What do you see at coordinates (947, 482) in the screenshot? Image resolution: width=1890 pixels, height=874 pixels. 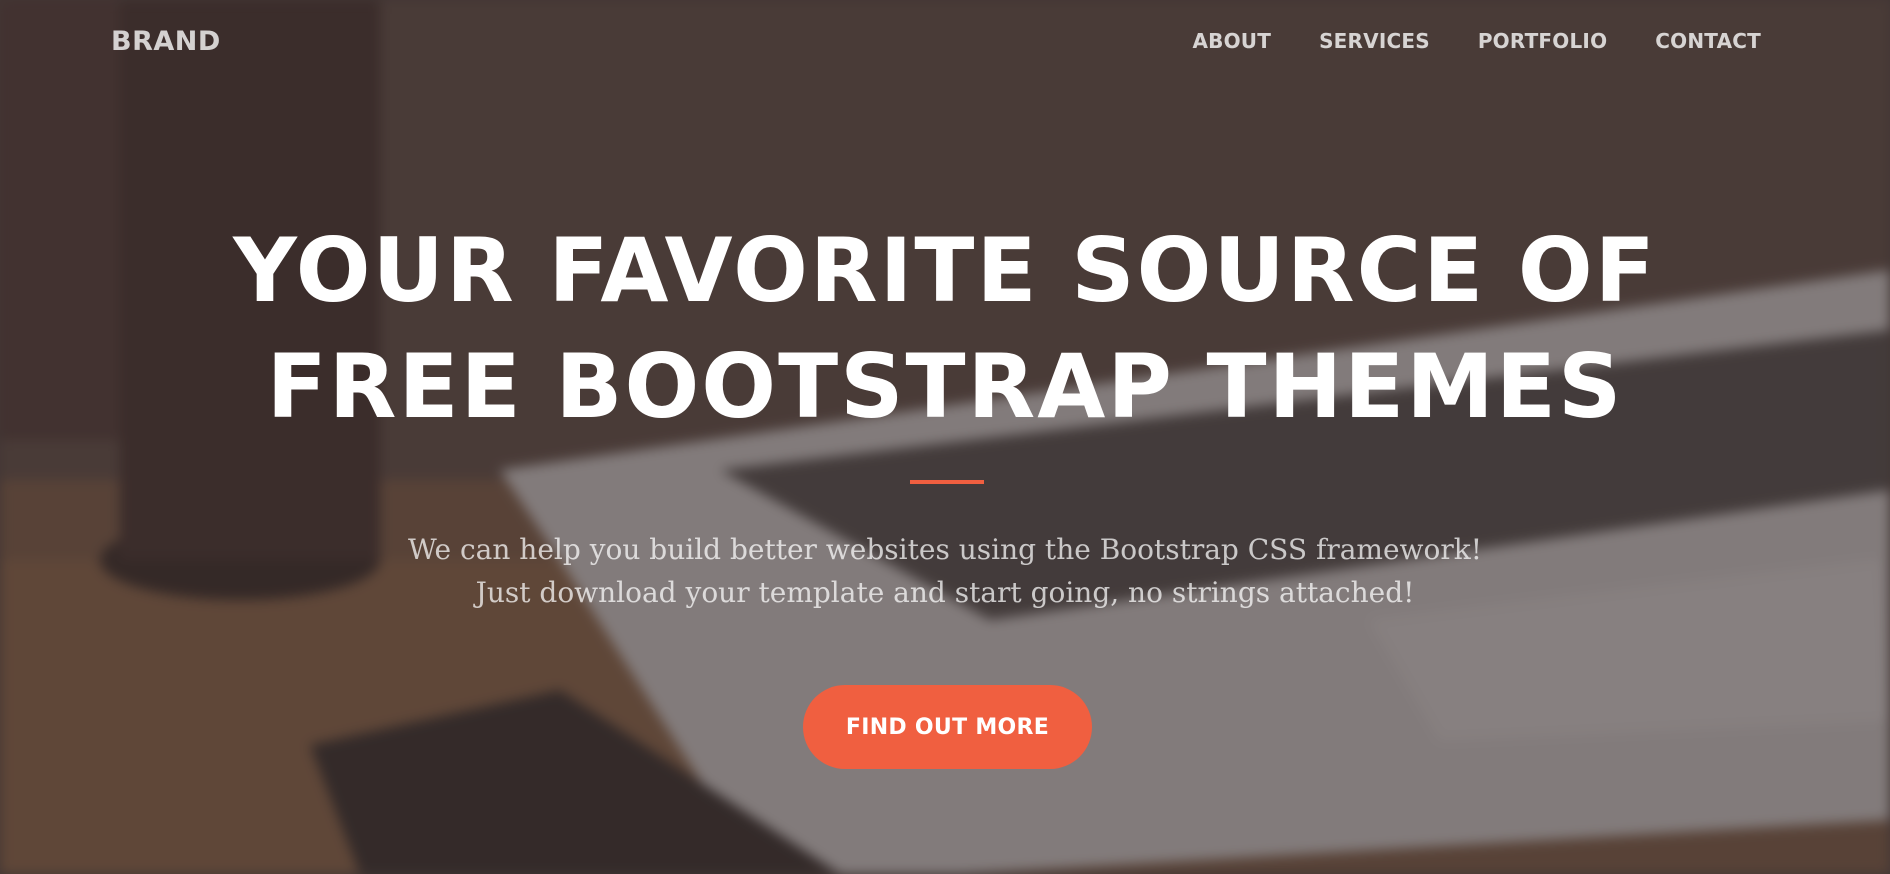 I see `title-divider` at bounding box center [947, 482].